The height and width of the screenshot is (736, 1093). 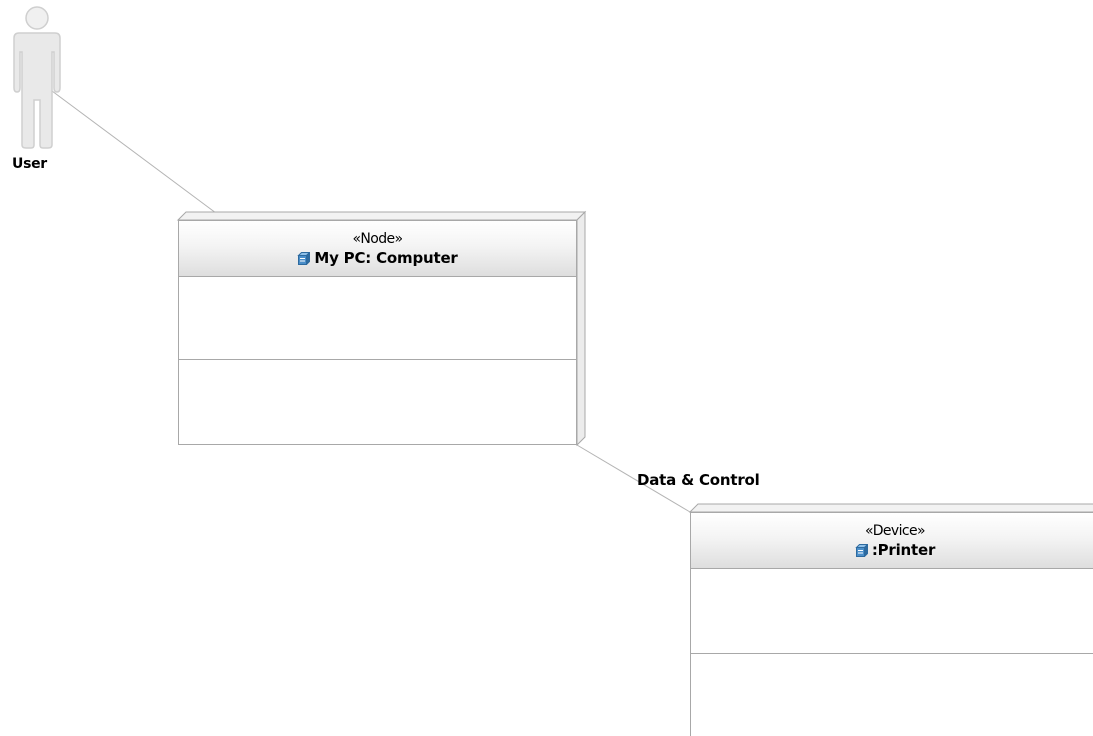 What do you see at coordinates (29, 164) in the screenshot?
I see `actor-label: User` at bounding box center [29, 164].